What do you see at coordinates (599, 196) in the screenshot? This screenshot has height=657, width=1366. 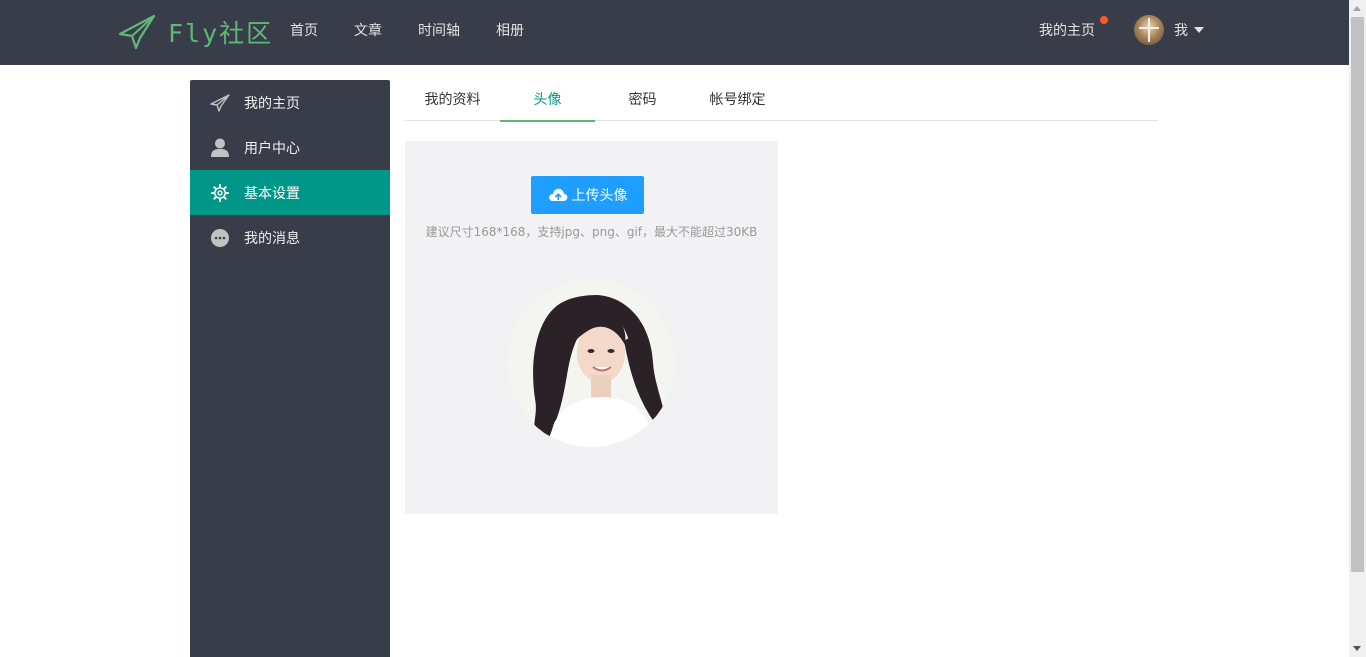 I see `upload-avatar-label: 上传头像` at bounding box center [599, 196].